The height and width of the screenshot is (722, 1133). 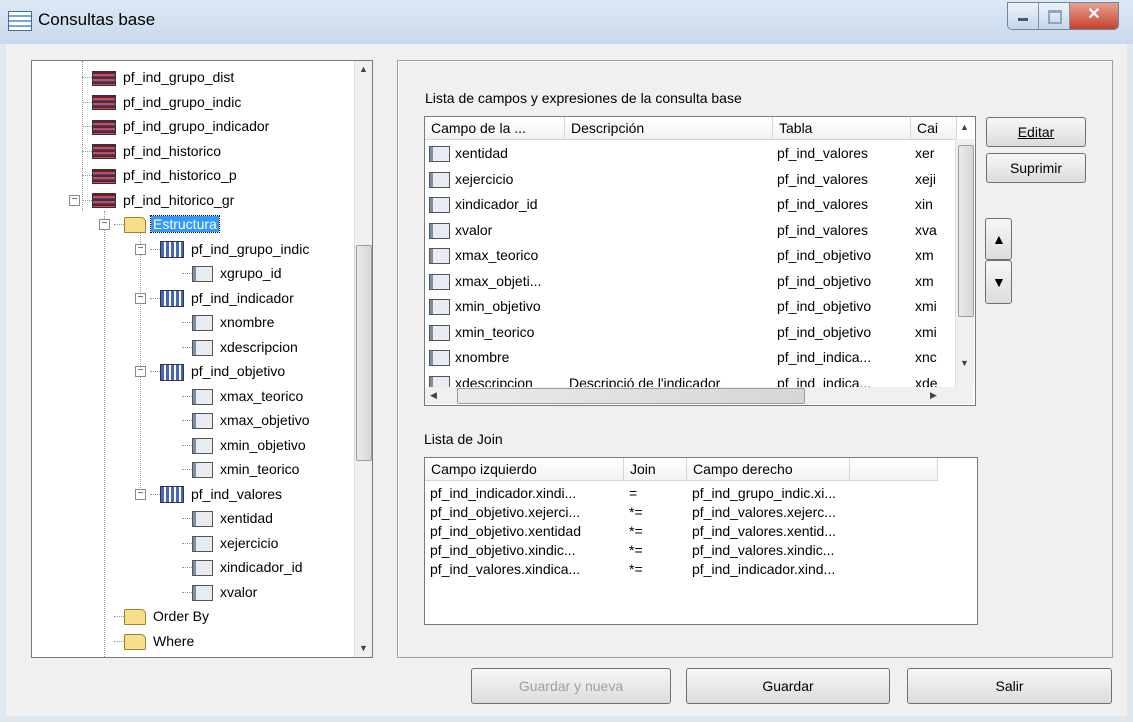 I want to click on field-cell: xindicador_id, so click(x=495, y=204).